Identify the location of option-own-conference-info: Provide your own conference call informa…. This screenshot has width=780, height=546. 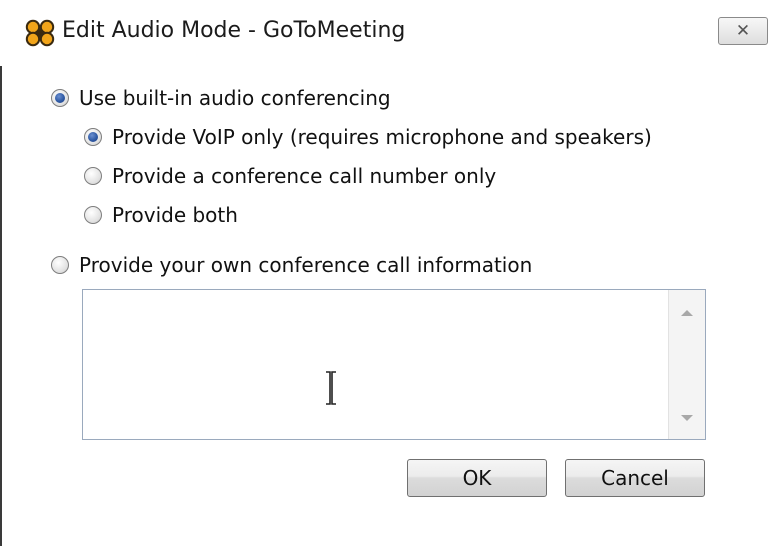
(291, 265).